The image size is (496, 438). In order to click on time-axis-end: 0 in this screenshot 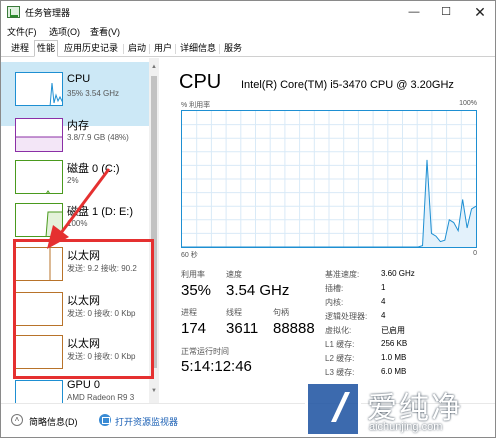, I will do `click(475, 253)`.